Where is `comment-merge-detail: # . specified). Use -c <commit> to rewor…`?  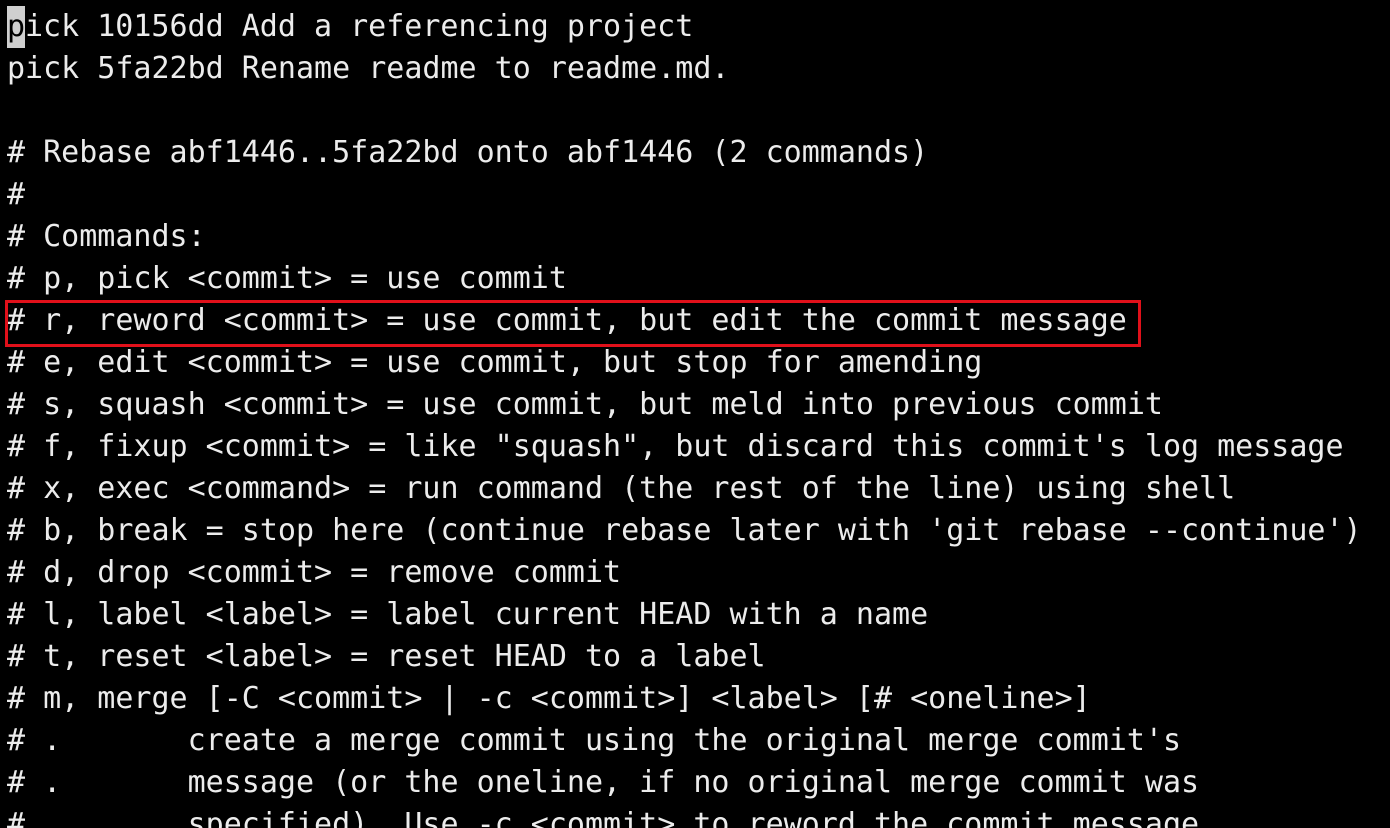
comment-merge-detail: # . specified). Use -c <commit> to rewor… is located at coordinates (684, 816).